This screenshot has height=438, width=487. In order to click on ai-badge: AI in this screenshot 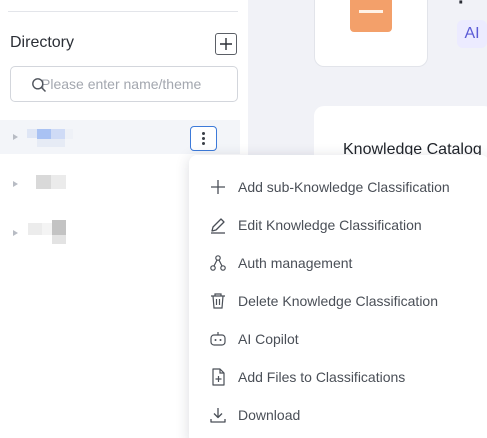, I will do `click(472, 34)`.